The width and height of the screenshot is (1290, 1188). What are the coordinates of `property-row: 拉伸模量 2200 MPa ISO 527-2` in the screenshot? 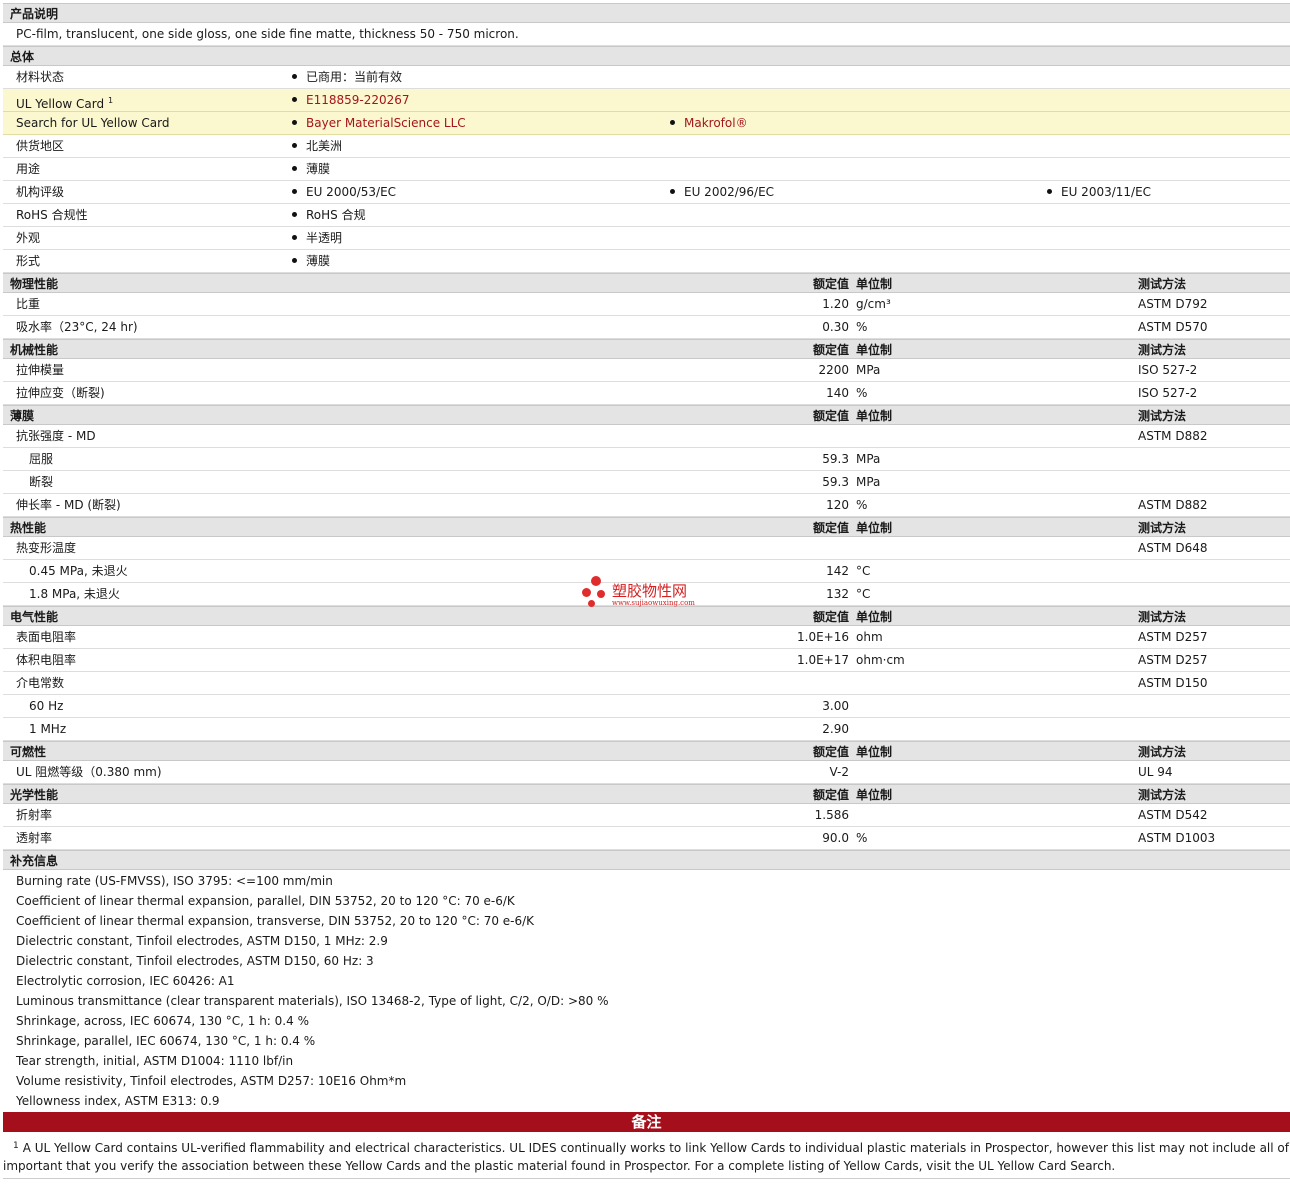 It's located at (646, 370).